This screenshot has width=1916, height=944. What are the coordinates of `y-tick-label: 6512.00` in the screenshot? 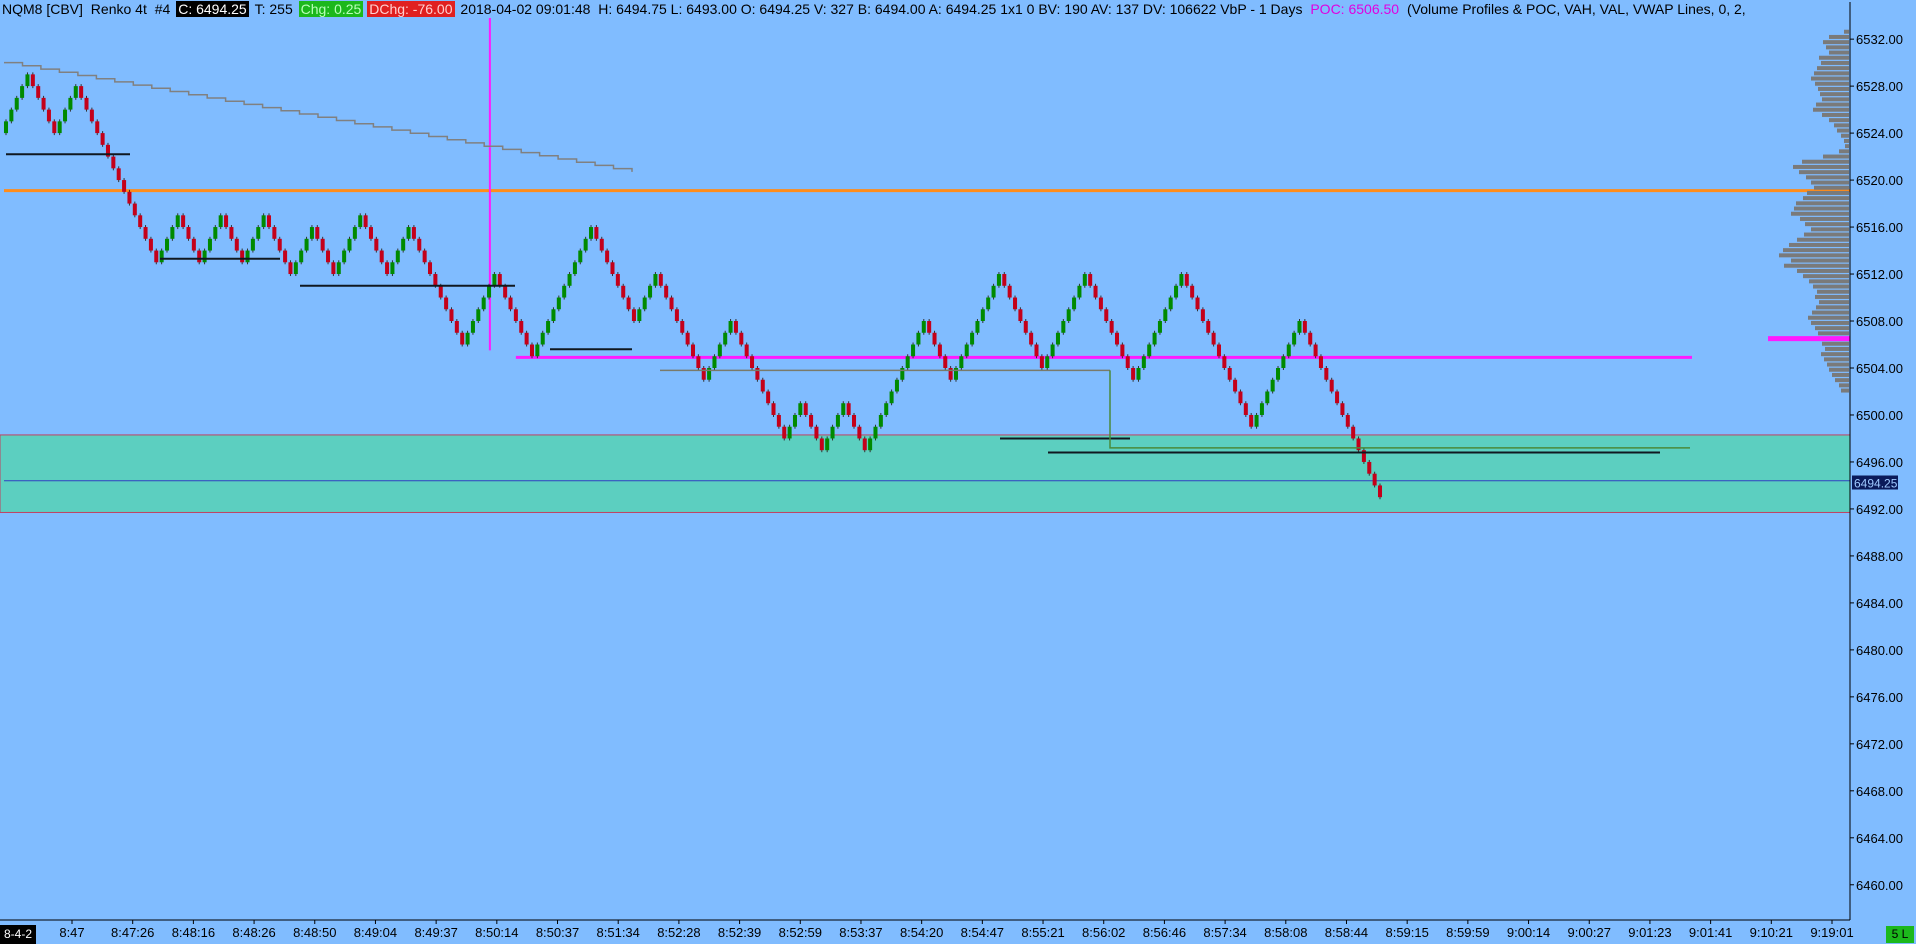 It's located at (1879, 274).